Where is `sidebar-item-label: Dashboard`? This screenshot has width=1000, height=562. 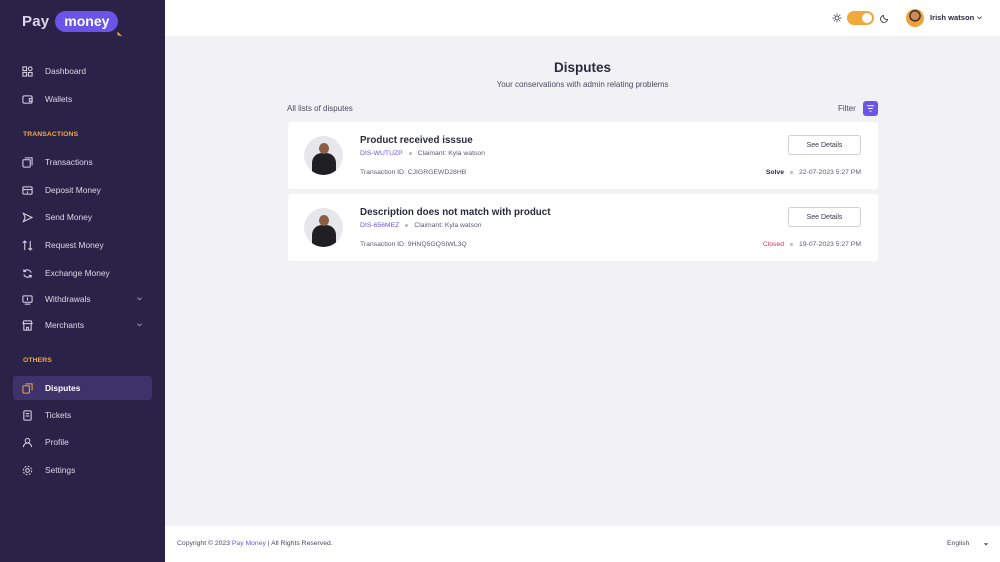
sidebar-item-label: Dashboard is located at coordinates (65, 71).